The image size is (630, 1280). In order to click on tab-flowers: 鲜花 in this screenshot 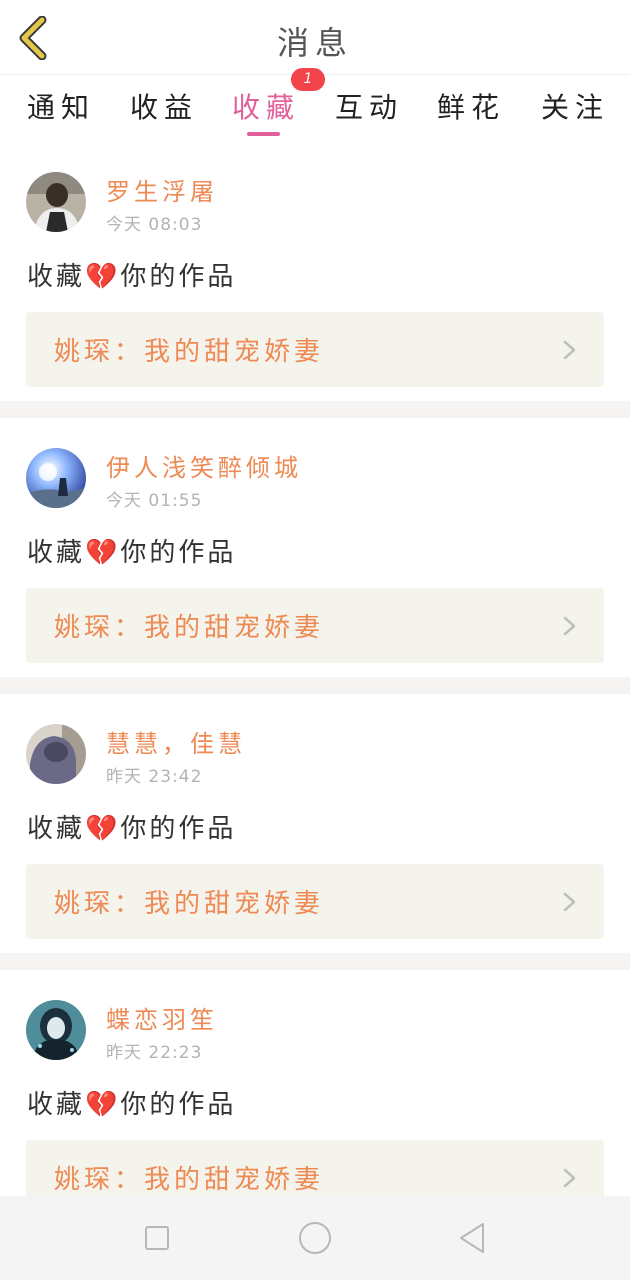, I will do `click(471, 106)`.